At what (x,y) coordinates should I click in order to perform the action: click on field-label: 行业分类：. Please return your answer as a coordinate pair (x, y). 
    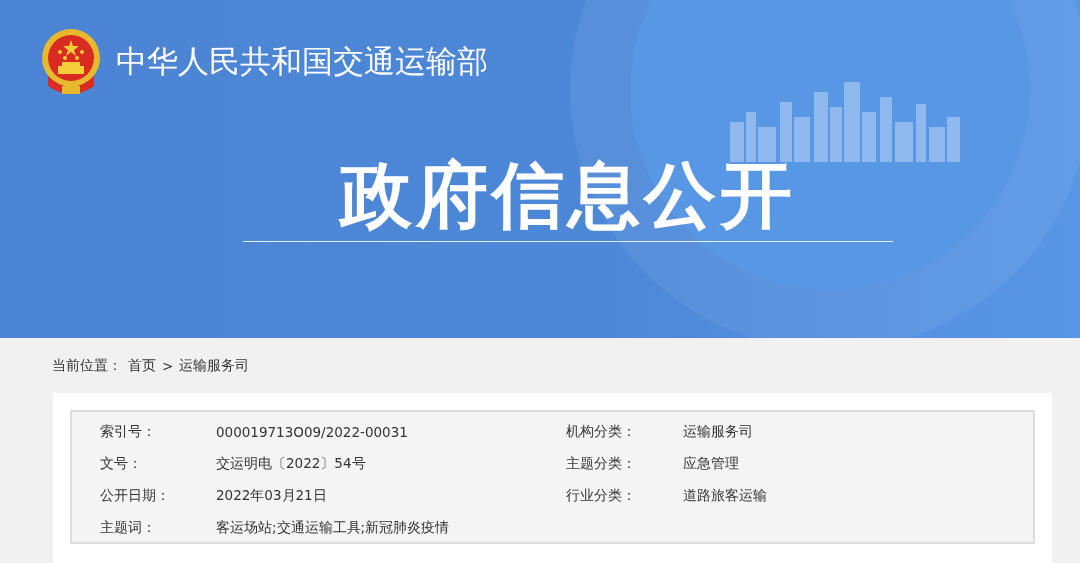
    Looking at the image, I should click on (601, 496).